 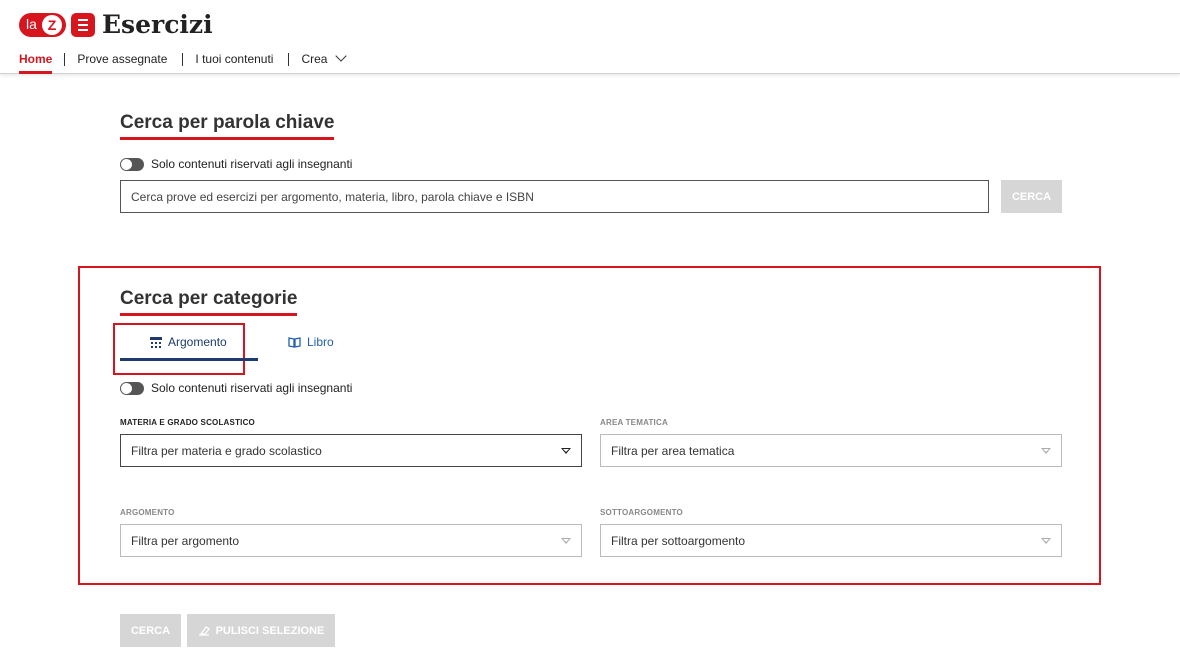 I want to click on tab-libro: Libro, so click(x=311, y=342).